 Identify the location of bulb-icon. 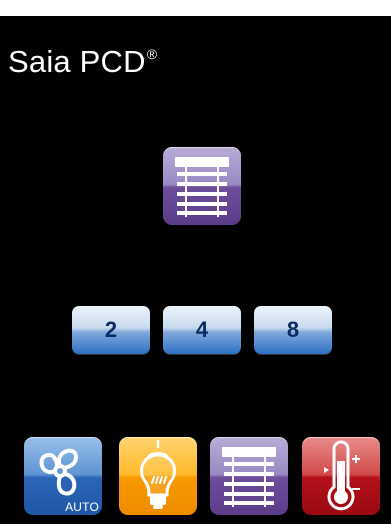
(158, 474).